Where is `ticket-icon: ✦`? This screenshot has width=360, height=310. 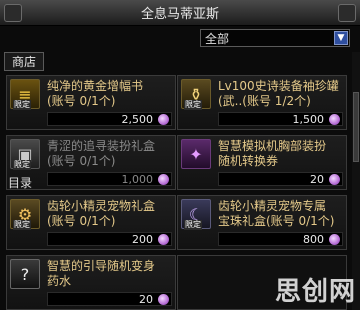 ticket-icon: ✦ is located at coordinates (196, 154).